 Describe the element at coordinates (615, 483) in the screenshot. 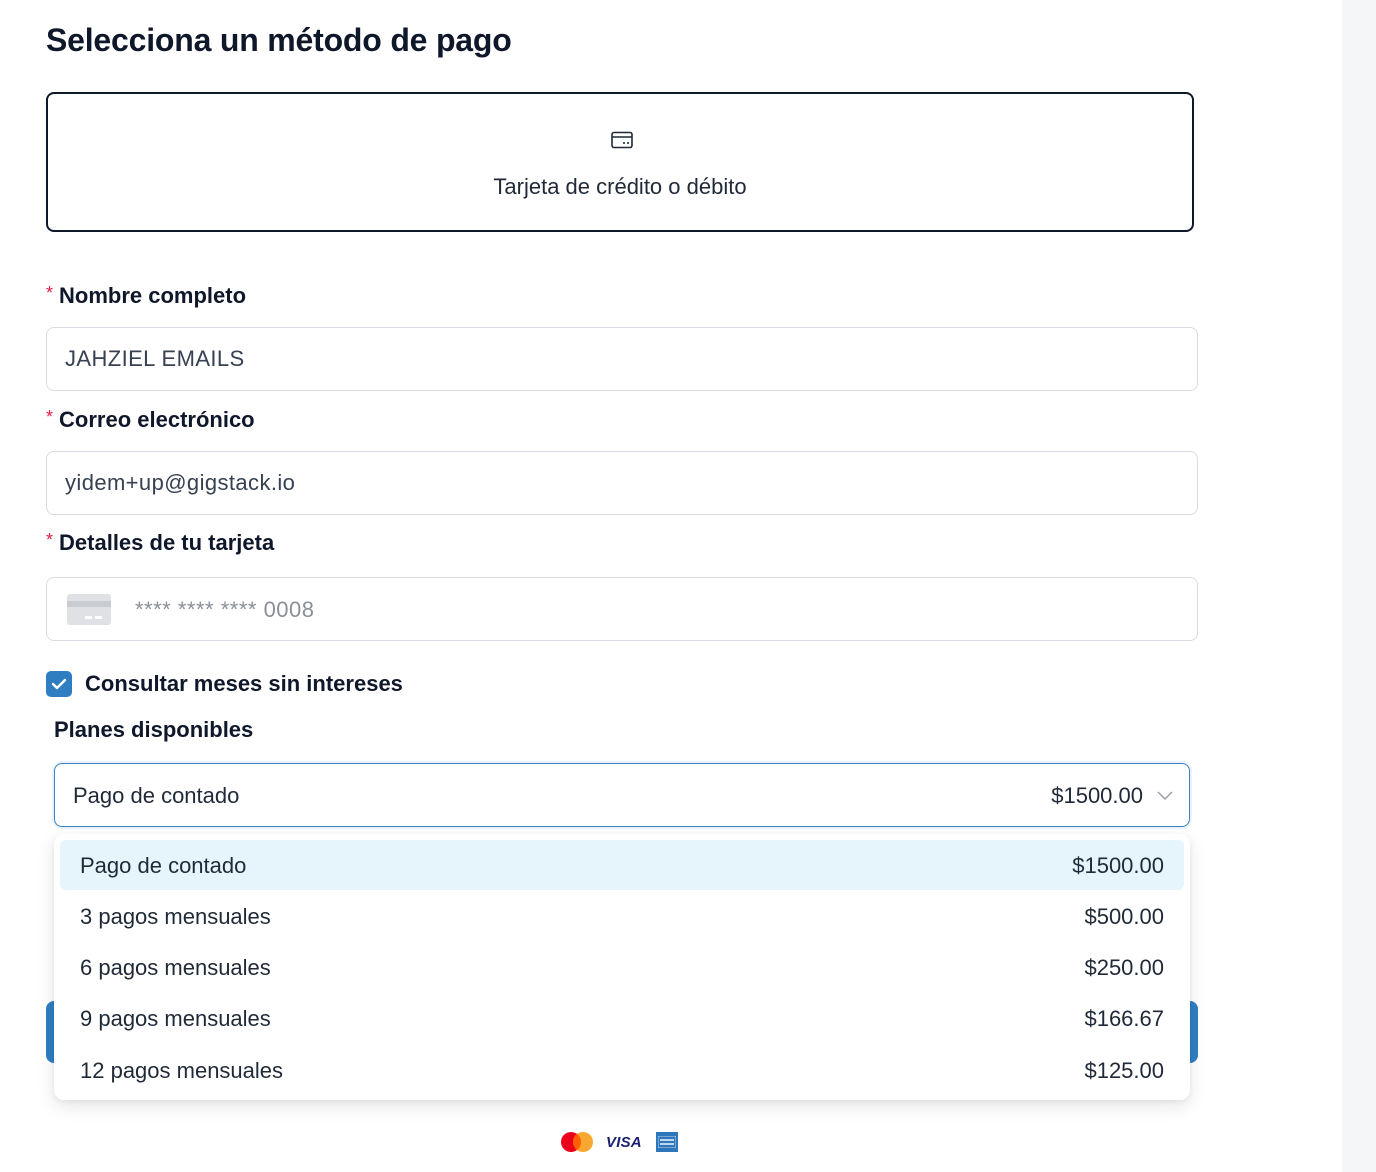

I see `email-field` at that location.